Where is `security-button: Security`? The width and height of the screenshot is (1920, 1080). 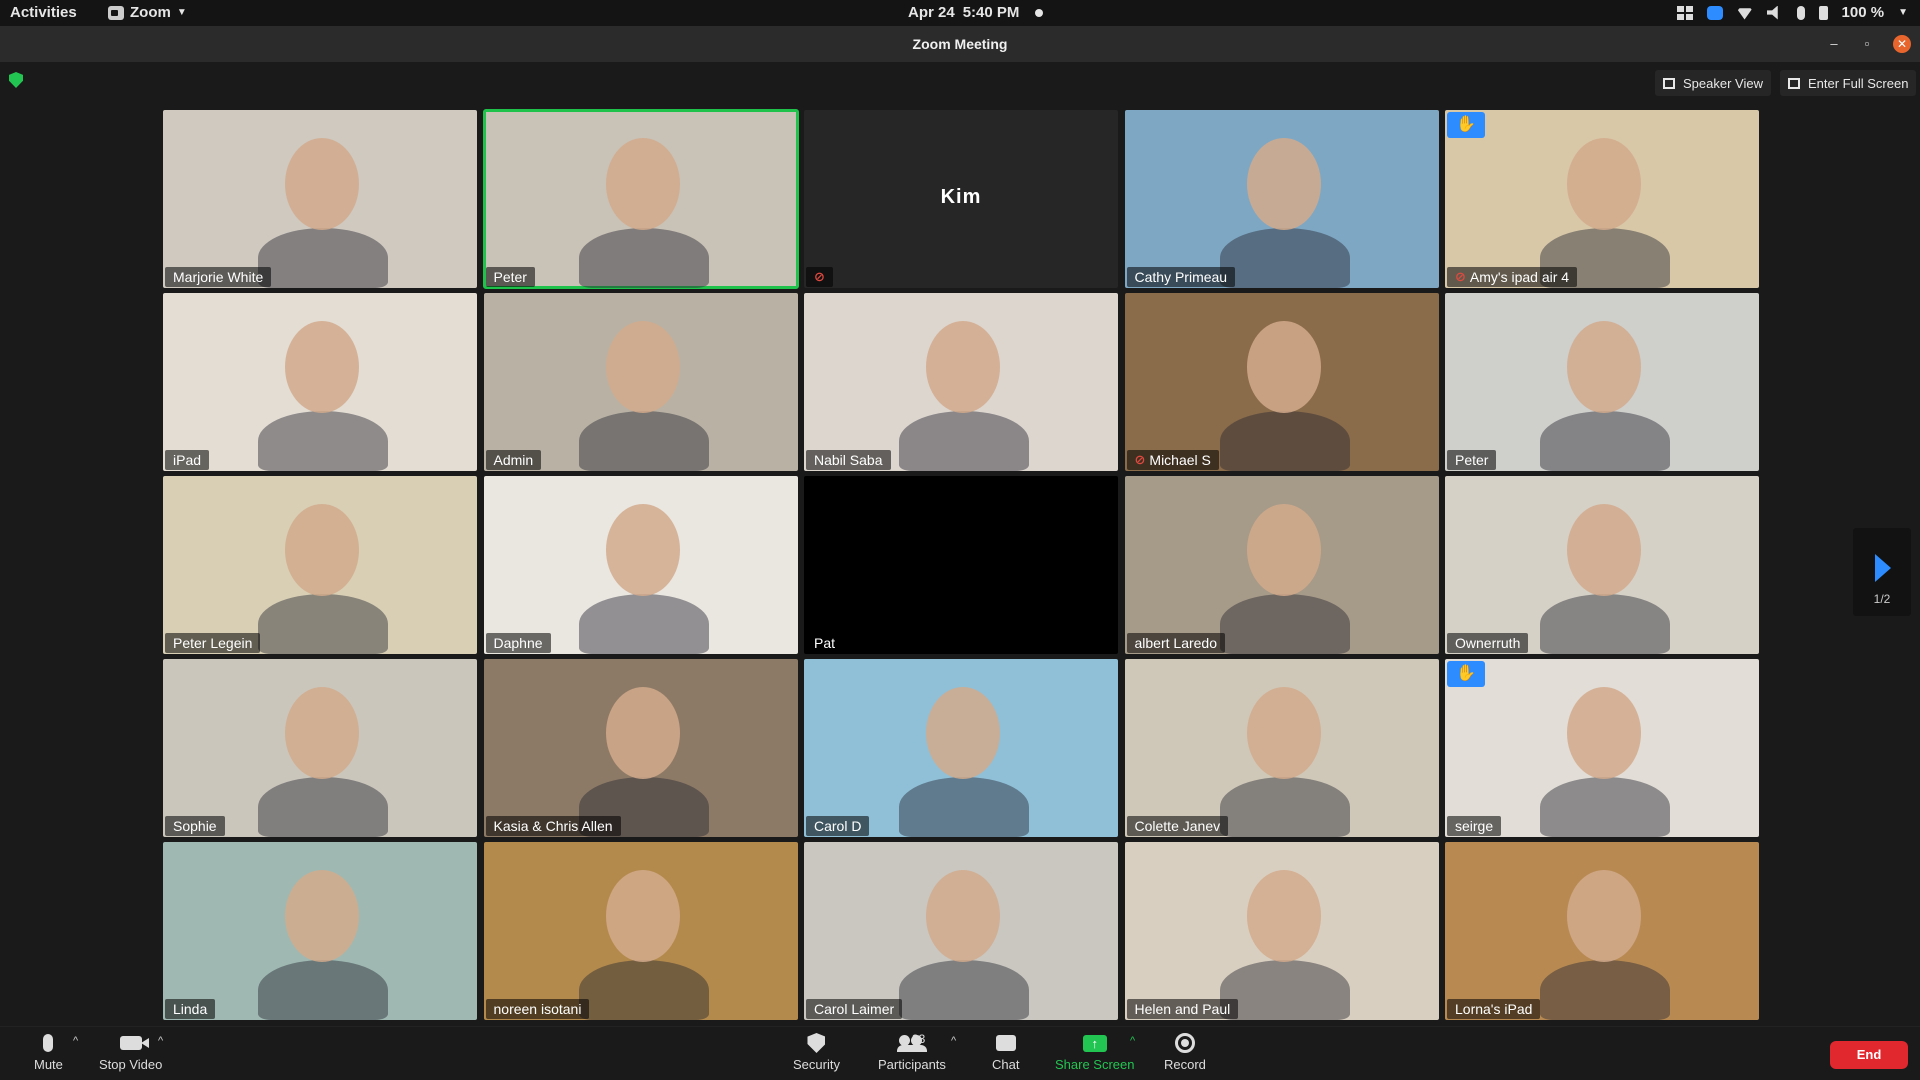
security-button: Security is located at coordinates (816, 1052).